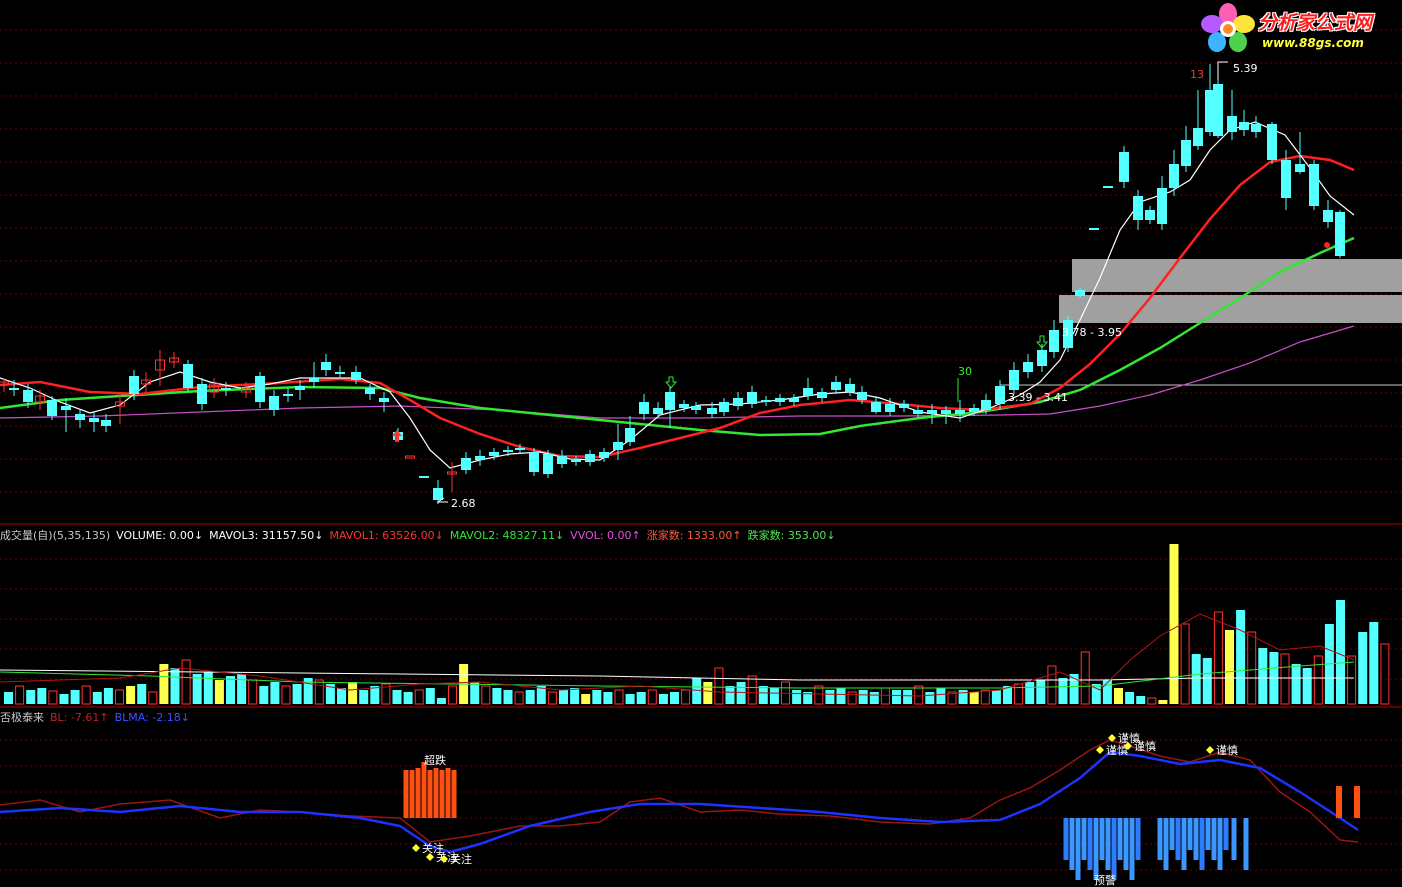  Describe the element at coordinates (1092, 332) in the screenshot. I see `price-annotation-range-upper: 3.78 - 3.95` at that location.